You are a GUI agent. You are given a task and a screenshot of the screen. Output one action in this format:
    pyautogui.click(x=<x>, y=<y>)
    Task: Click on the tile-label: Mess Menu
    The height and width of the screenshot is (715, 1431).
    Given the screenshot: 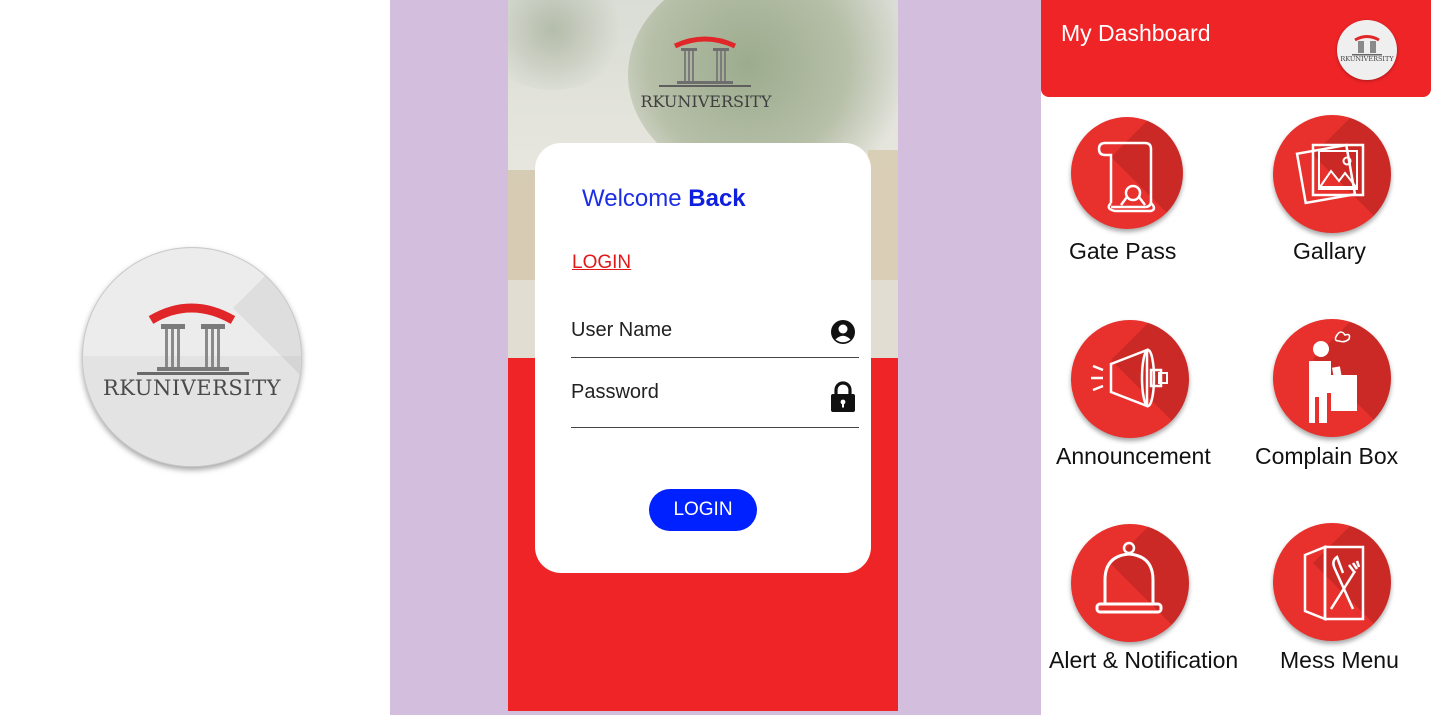 What is the action you would take?
    pyautogui.click(x=1339, y=660)
    